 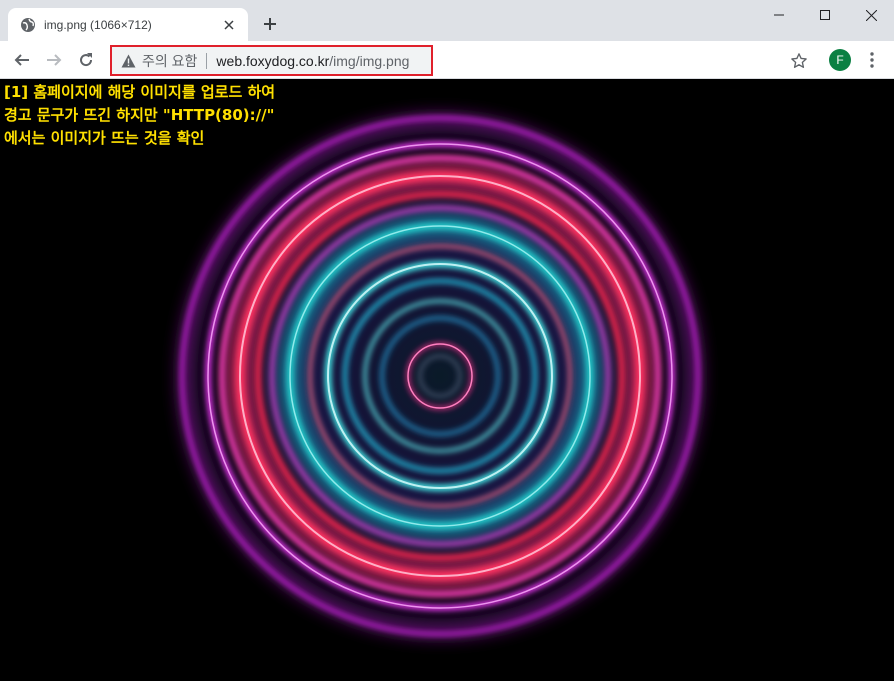 What do you see at coordinates (840, 60) in the screenshot?
I see `profile-avatar: F` at bounding box center [840, 60].